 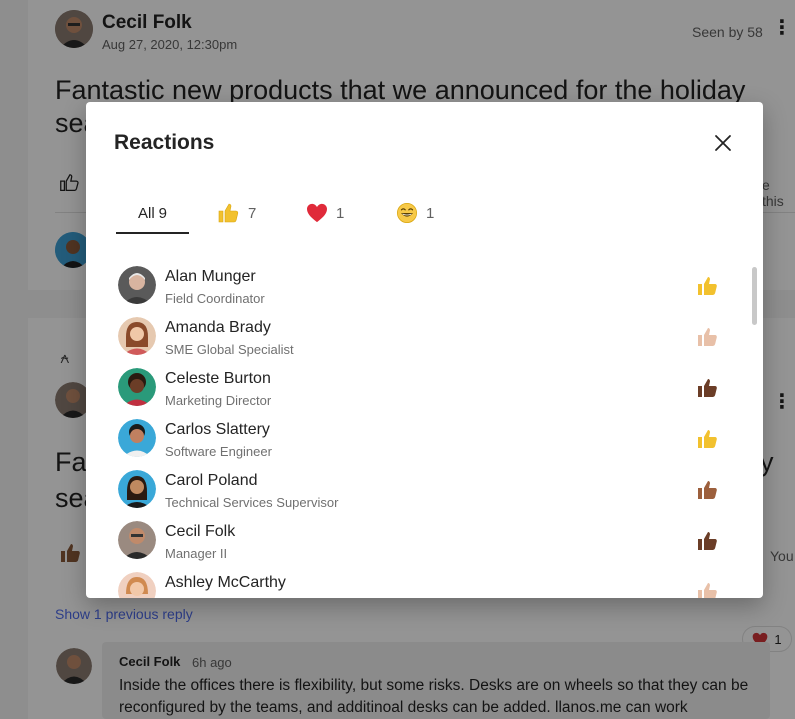 I want to click on person-name: Cecil Folk, so click(x=200, y=531).